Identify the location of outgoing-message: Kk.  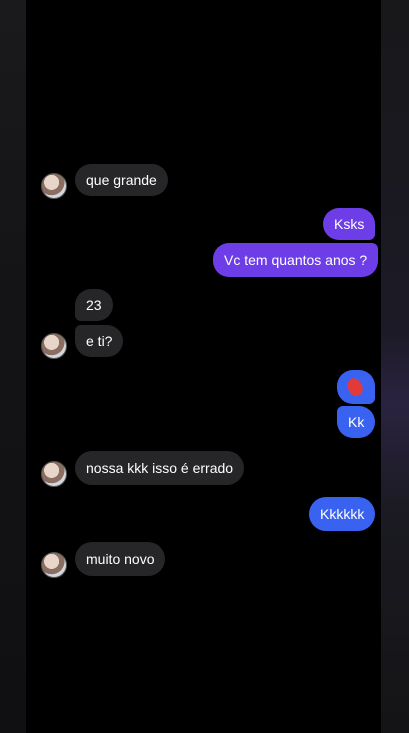
(356, 422).